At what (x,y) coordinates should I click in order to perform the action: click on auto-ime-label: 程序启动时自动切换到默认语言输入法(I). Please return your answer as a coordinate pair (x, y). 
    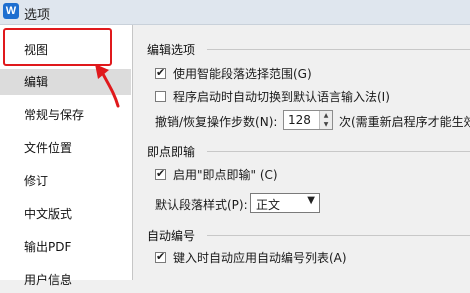
    Looking at the image, I should click on (281, 97).